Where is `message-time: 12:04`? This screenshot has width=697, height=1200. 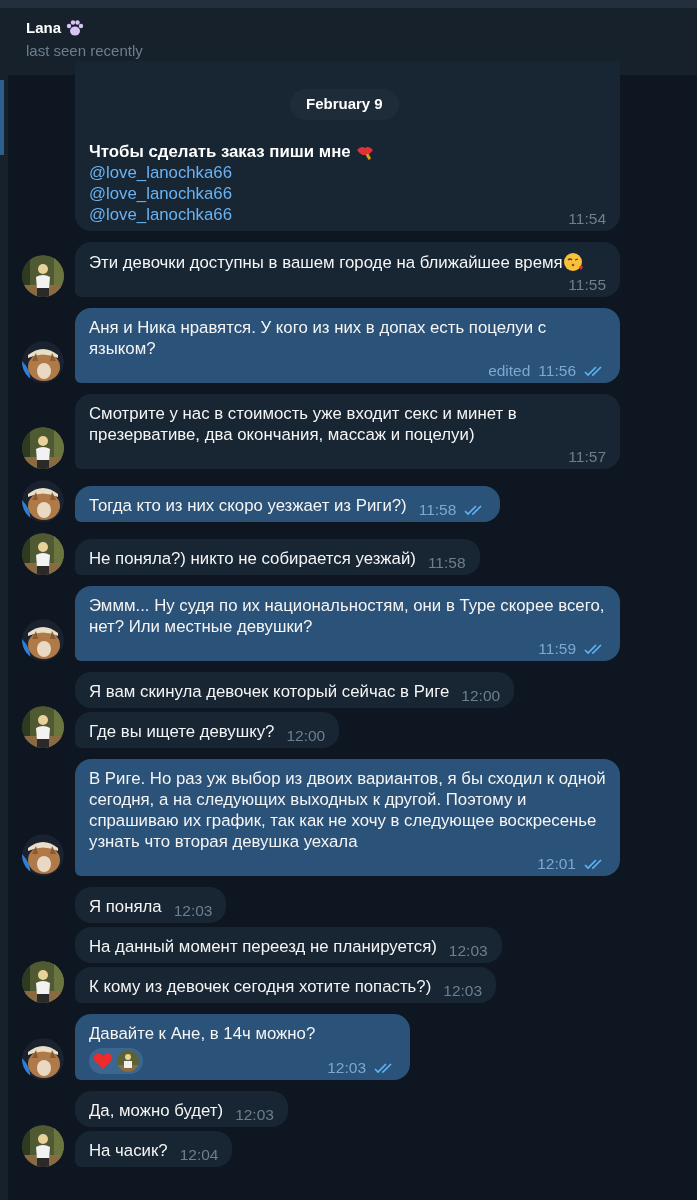 message-time: 12:04 is located at coordinates (199, 1155).